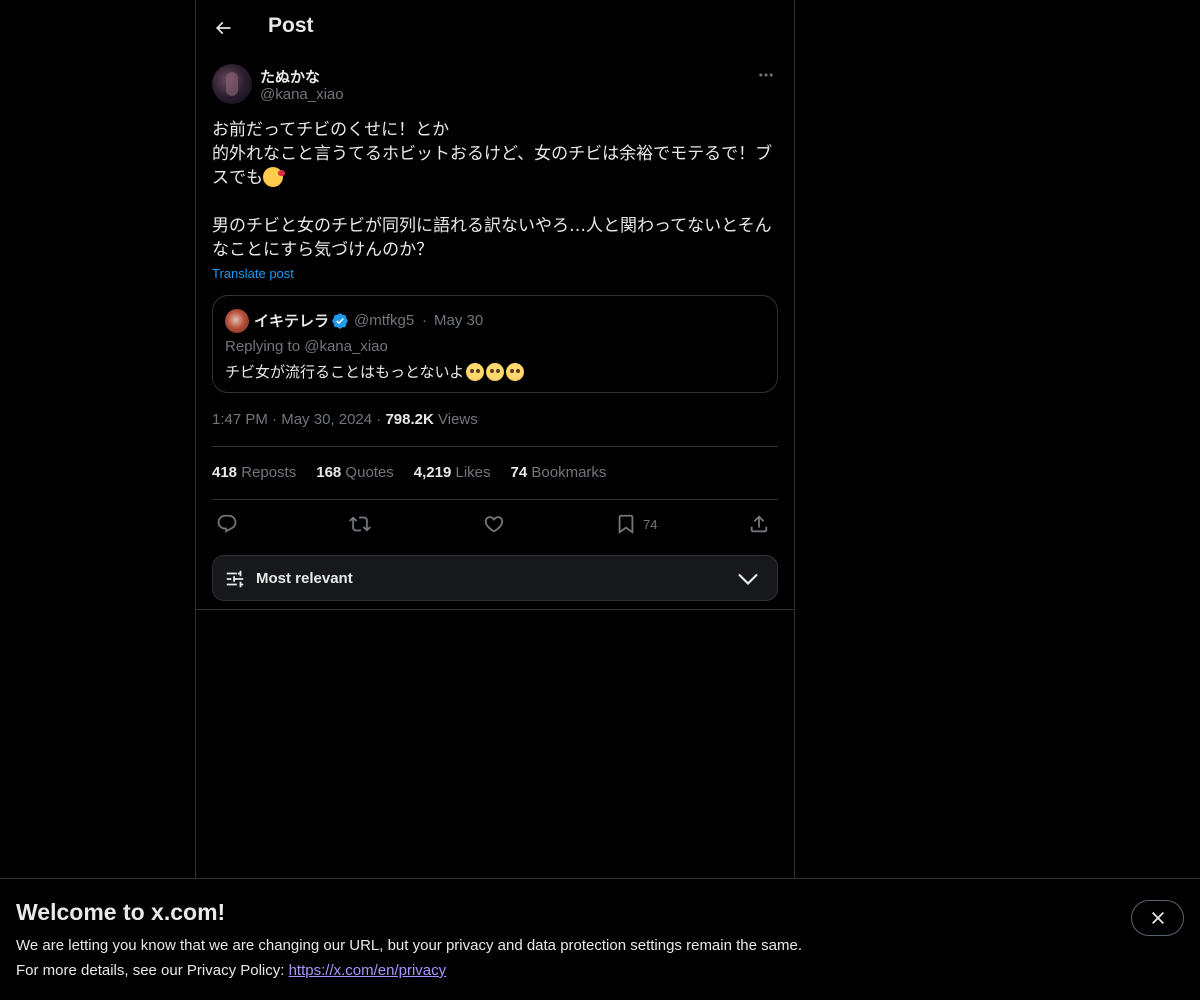 This screenshot has height=1000, width=1200. Describe the element at coordinates (432, 472) in the screenshot. I see `stat-count: 4,219` at that location.